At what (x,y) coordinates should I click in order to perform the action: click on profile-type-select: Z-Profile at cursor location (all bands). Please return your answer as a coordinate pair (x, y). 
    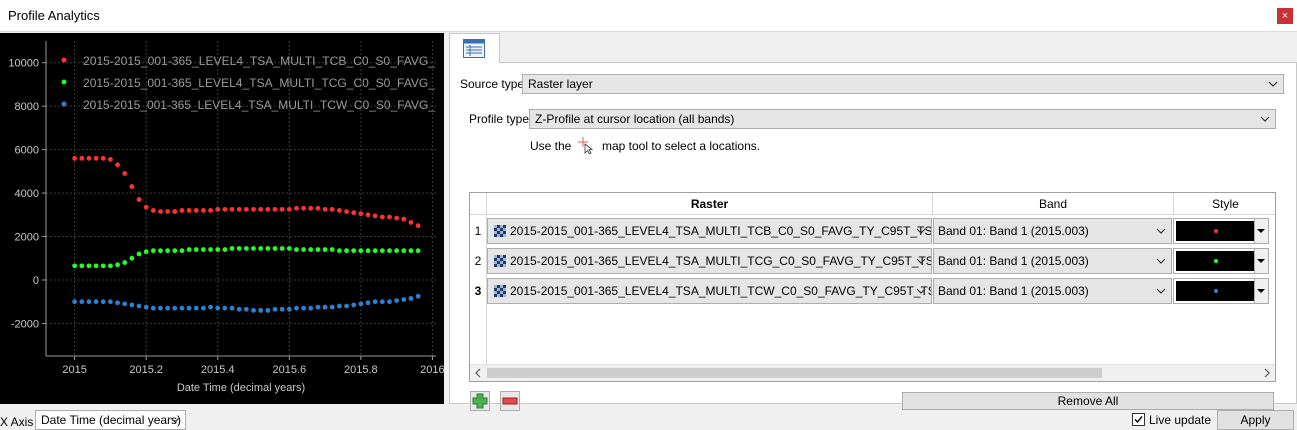
    Looking at the image, I should click on (902, 119).